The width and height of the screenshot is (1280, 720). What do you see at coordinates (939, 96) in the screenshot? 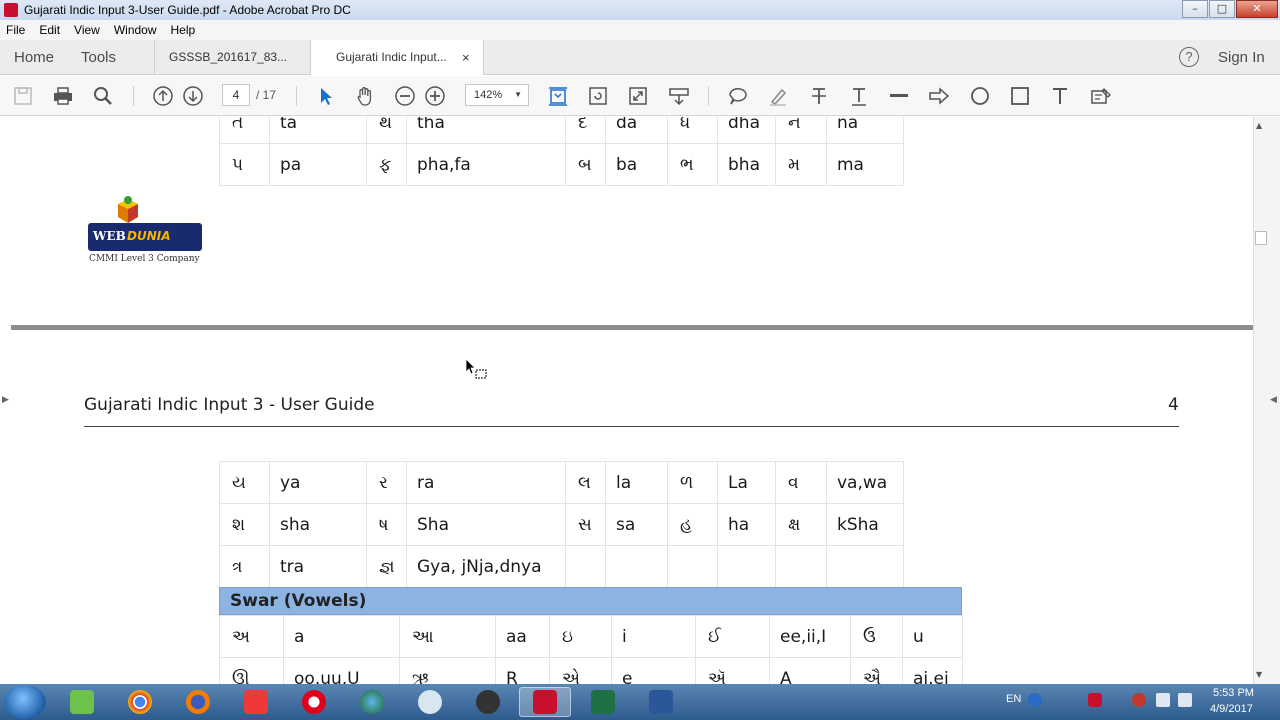
I see `arrow-icon` at bounding box center [939, 96].